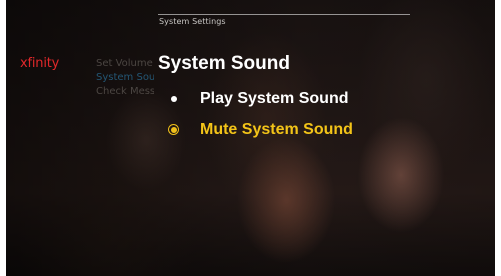  I want to click on option-play-system-sound: Play System Sound, so click(258, 99).